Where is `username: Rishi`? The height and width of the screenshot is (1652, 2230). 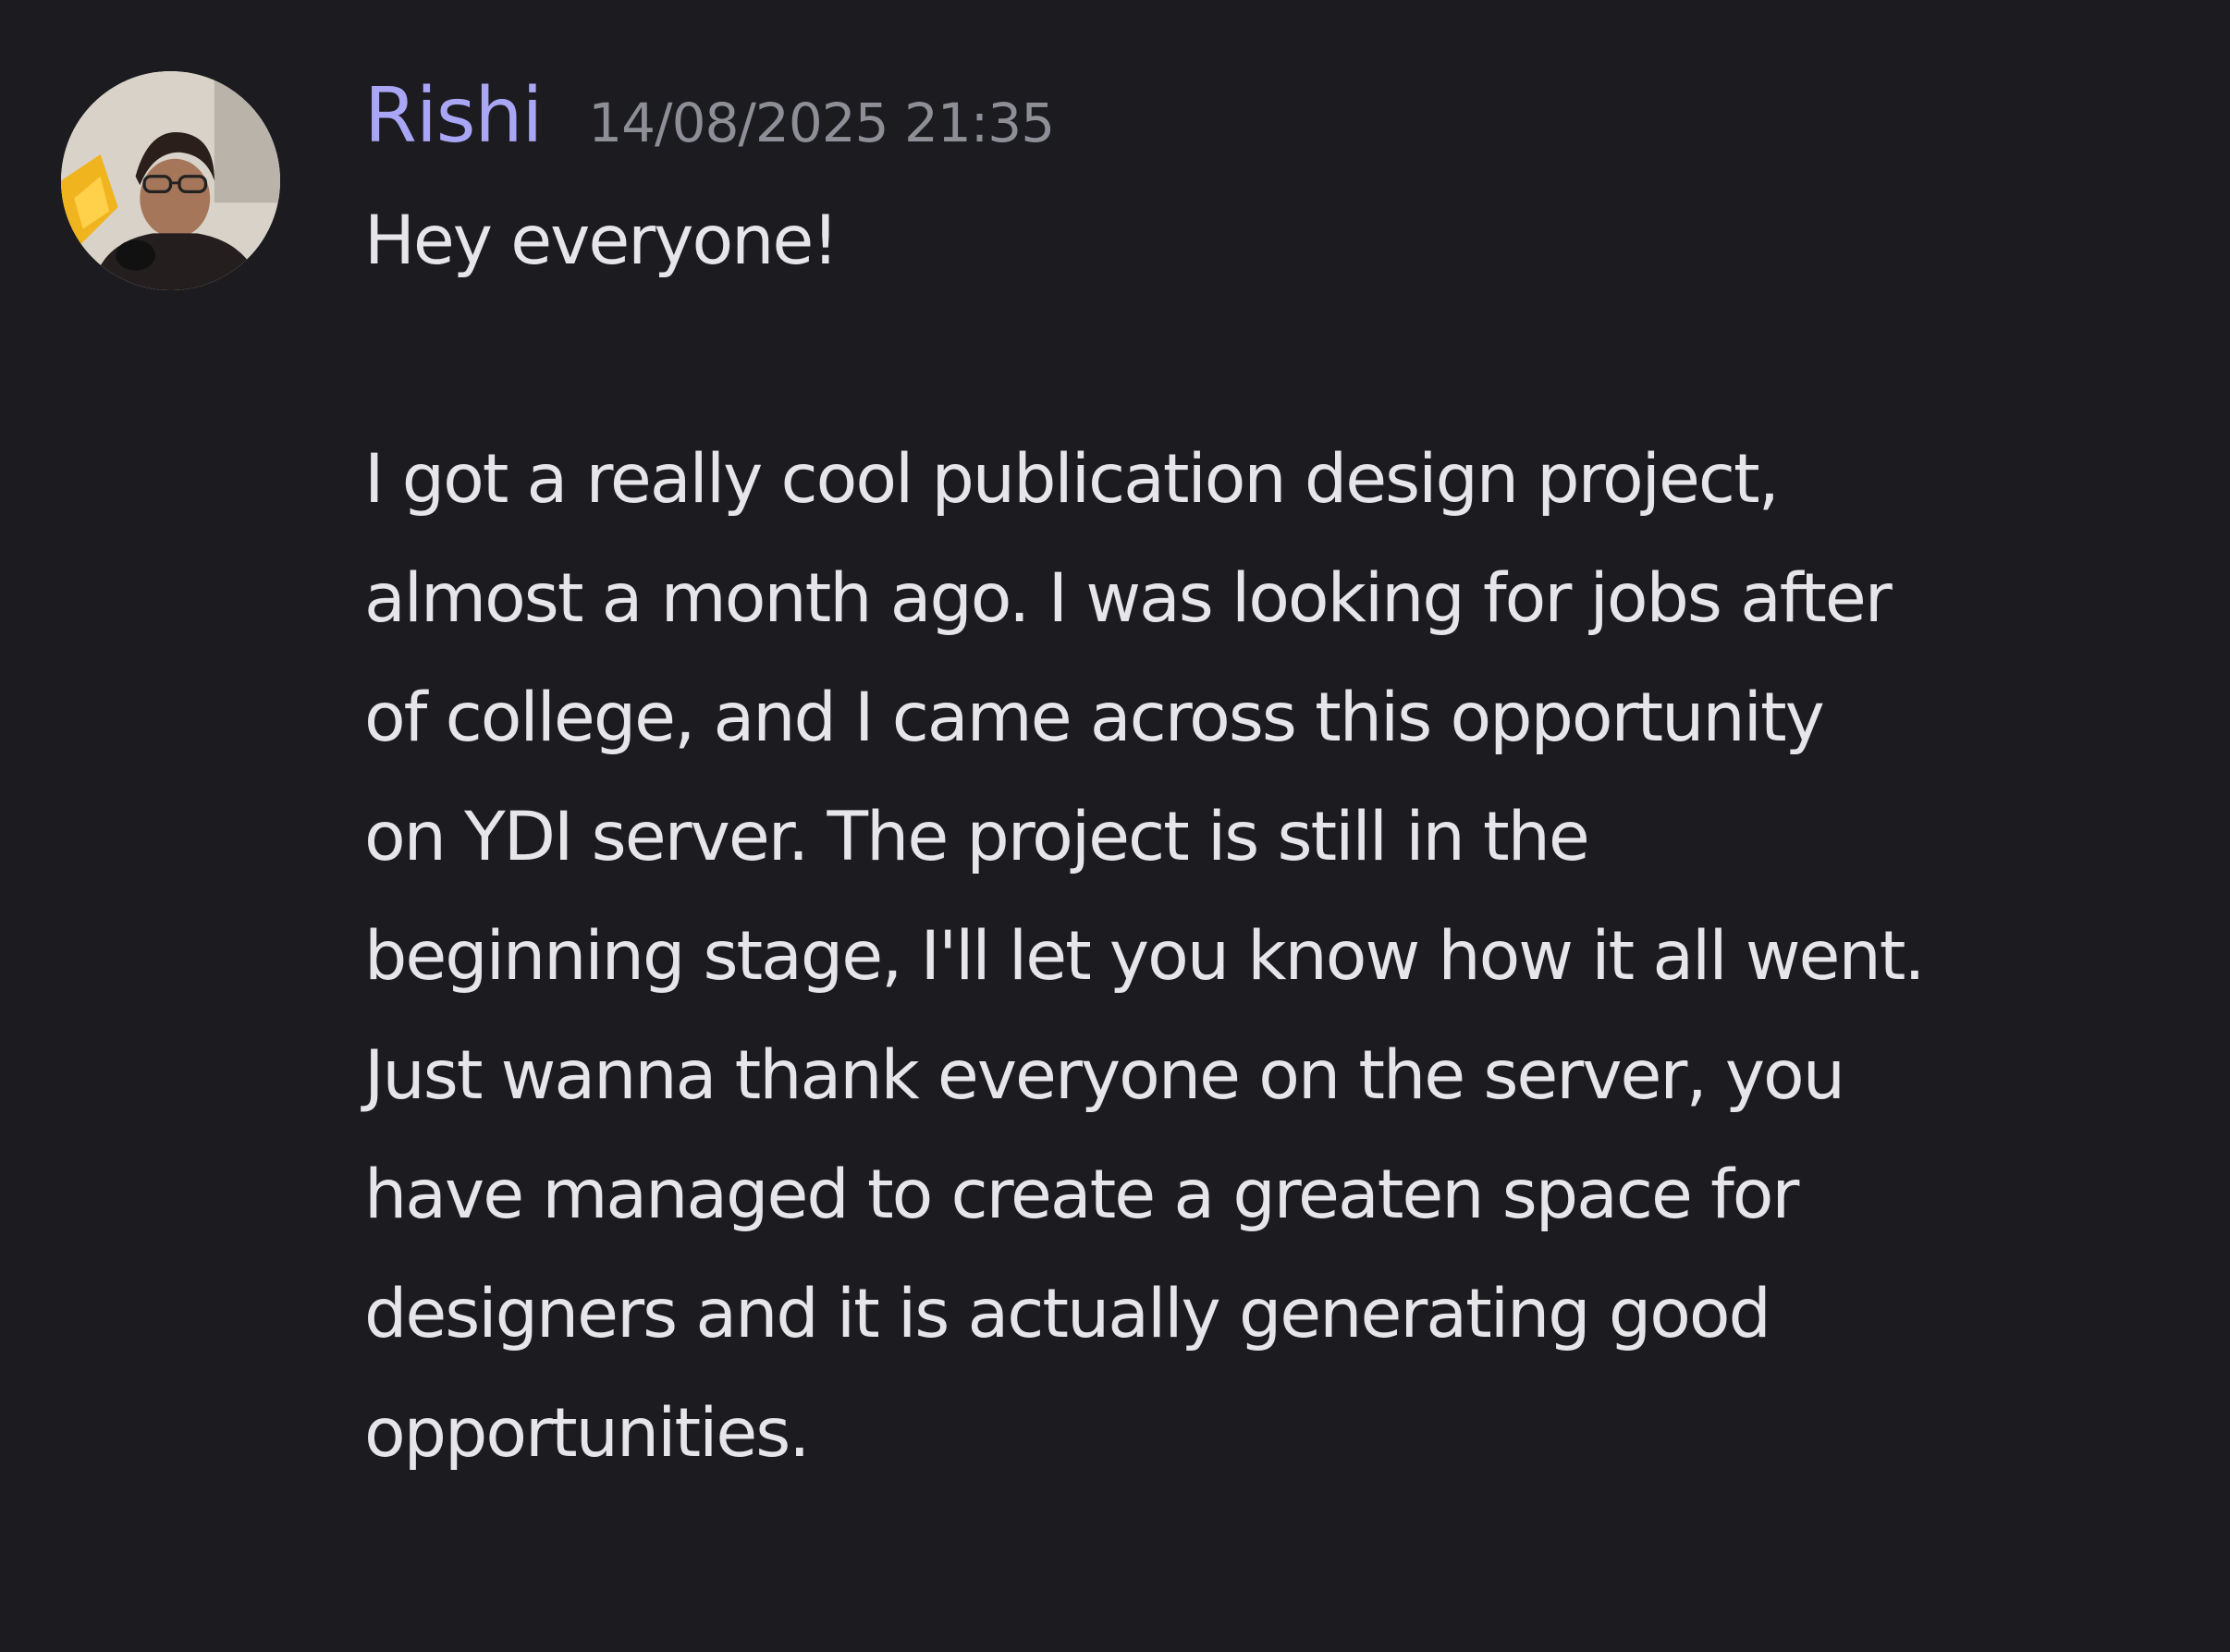 username: Rishi is located at coordinates (454, 116).